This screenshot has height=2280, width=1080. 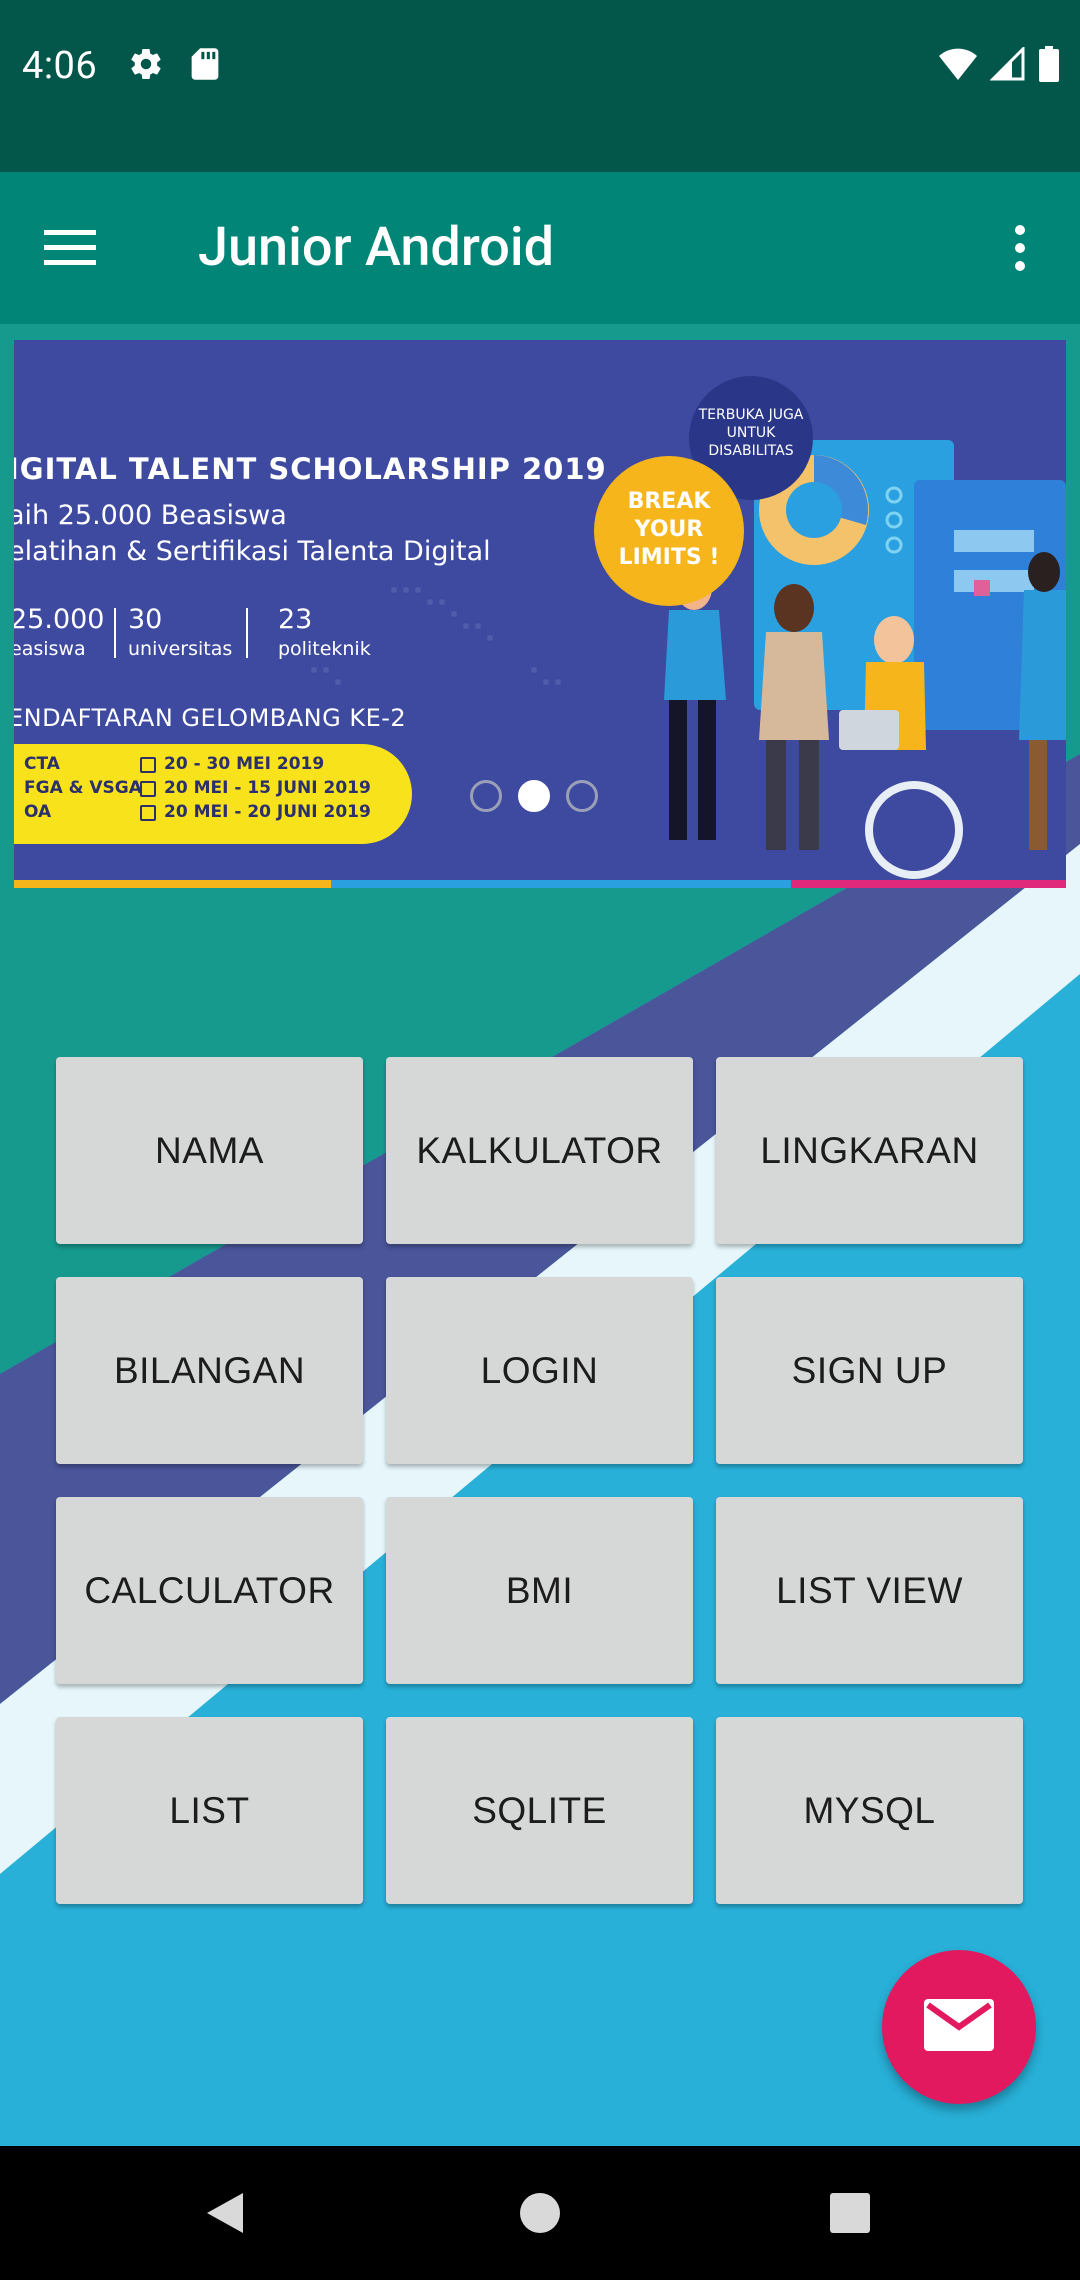 What do you see at coordinates (252, 551) in the screenshot?
I see `banner-subtitle-2: elatihan & Sertifikasi Talenta Digital` at bounding box center [252, 551].